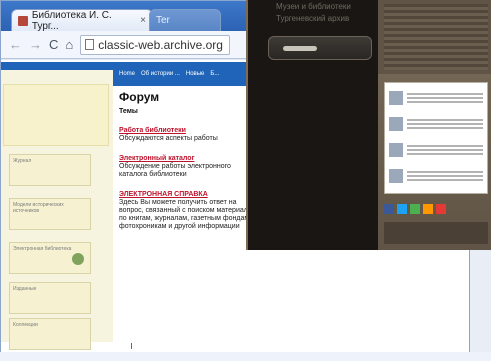 This screenshot has height=361, width=491. I want to click on divider, so click(134, 346).